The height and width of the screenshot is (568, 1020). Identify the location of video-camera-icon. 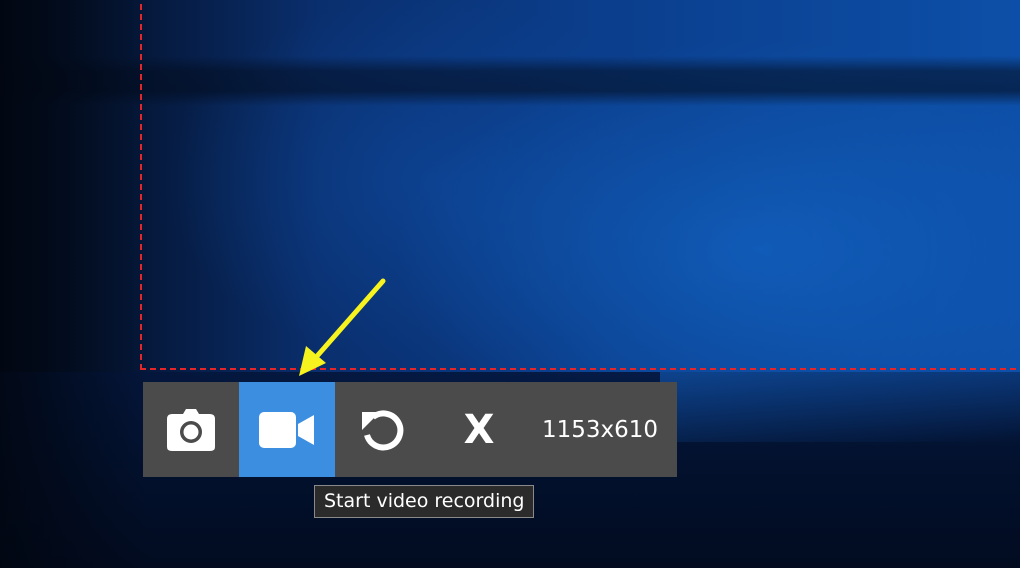
(286, 429).